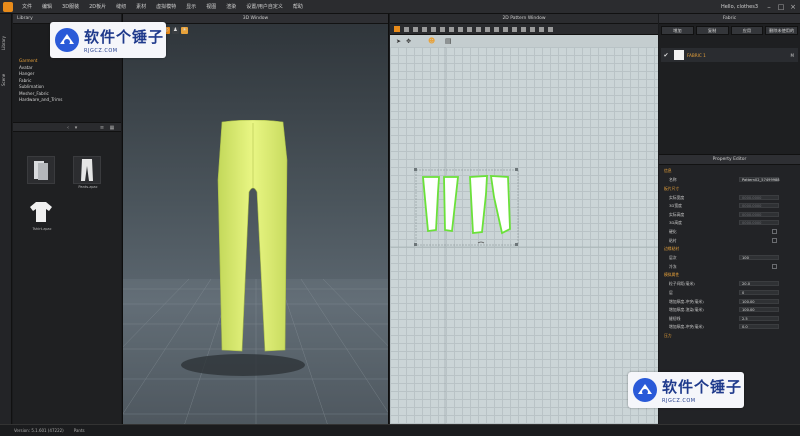 The height and width of the screenshot is (436, 800). Describe the element at coordinates (759, 292) in the screenshot. I see `property-value-field: 0` at that location.